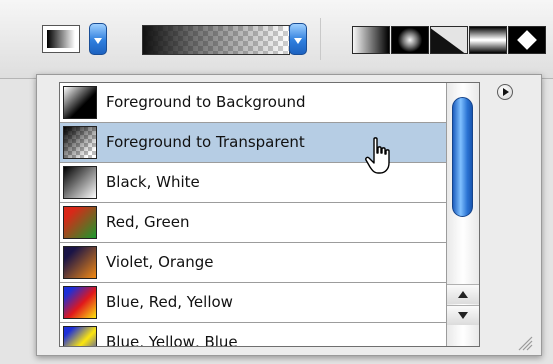  Describe the element at coordinates (253, 303) in the screenshot. I see `list-item: Blue, Red, Yellow` at that location.